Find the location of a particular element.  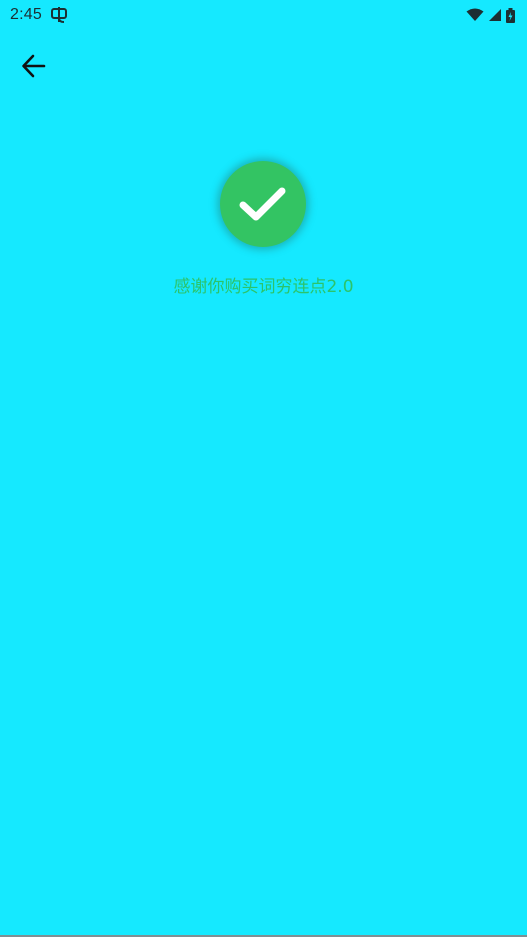

status-bar: 2:45 is located at coordinates (263, 15).